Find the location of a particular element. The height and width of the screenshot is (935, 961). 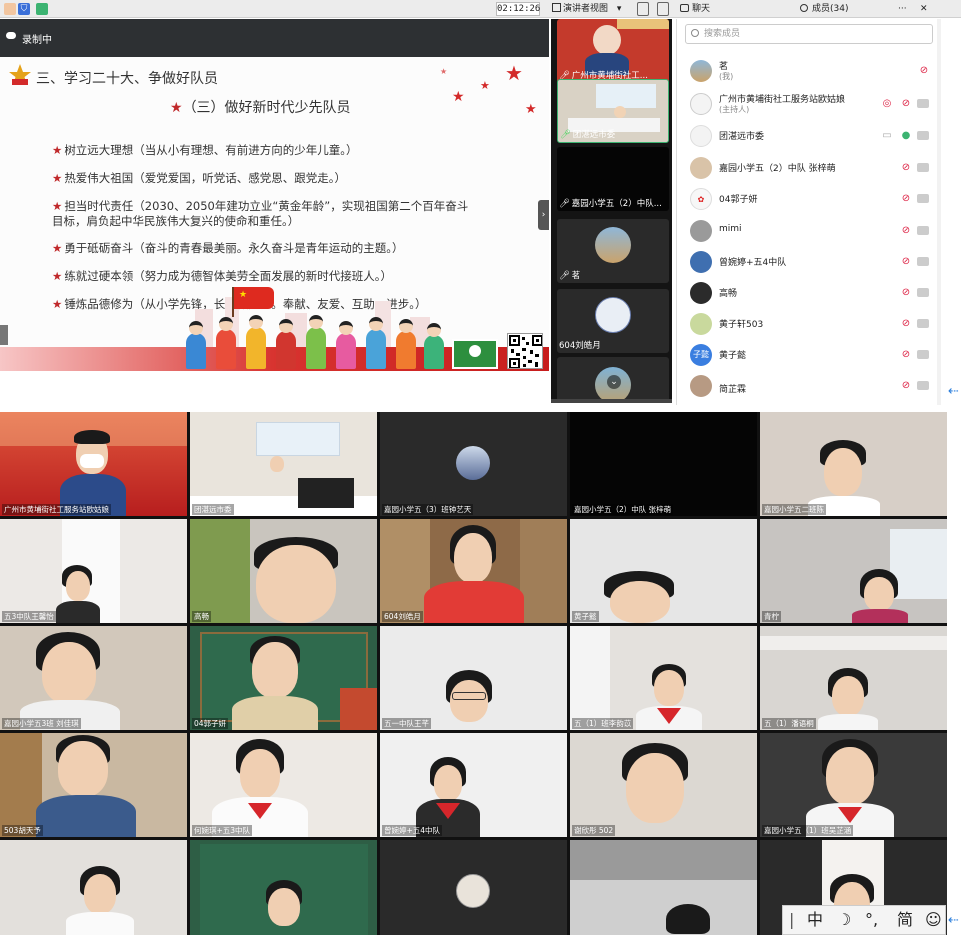

member-row: 黄子轩503 ⊘ is located at coordinates (809, 324).